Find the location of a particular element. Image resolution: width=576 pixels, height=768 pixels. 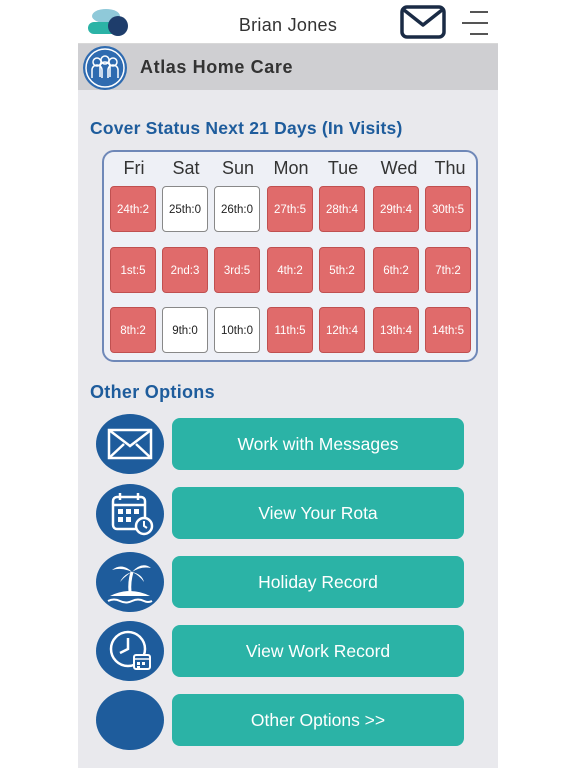

day-header: Thu is located at coordinates (450, 168).